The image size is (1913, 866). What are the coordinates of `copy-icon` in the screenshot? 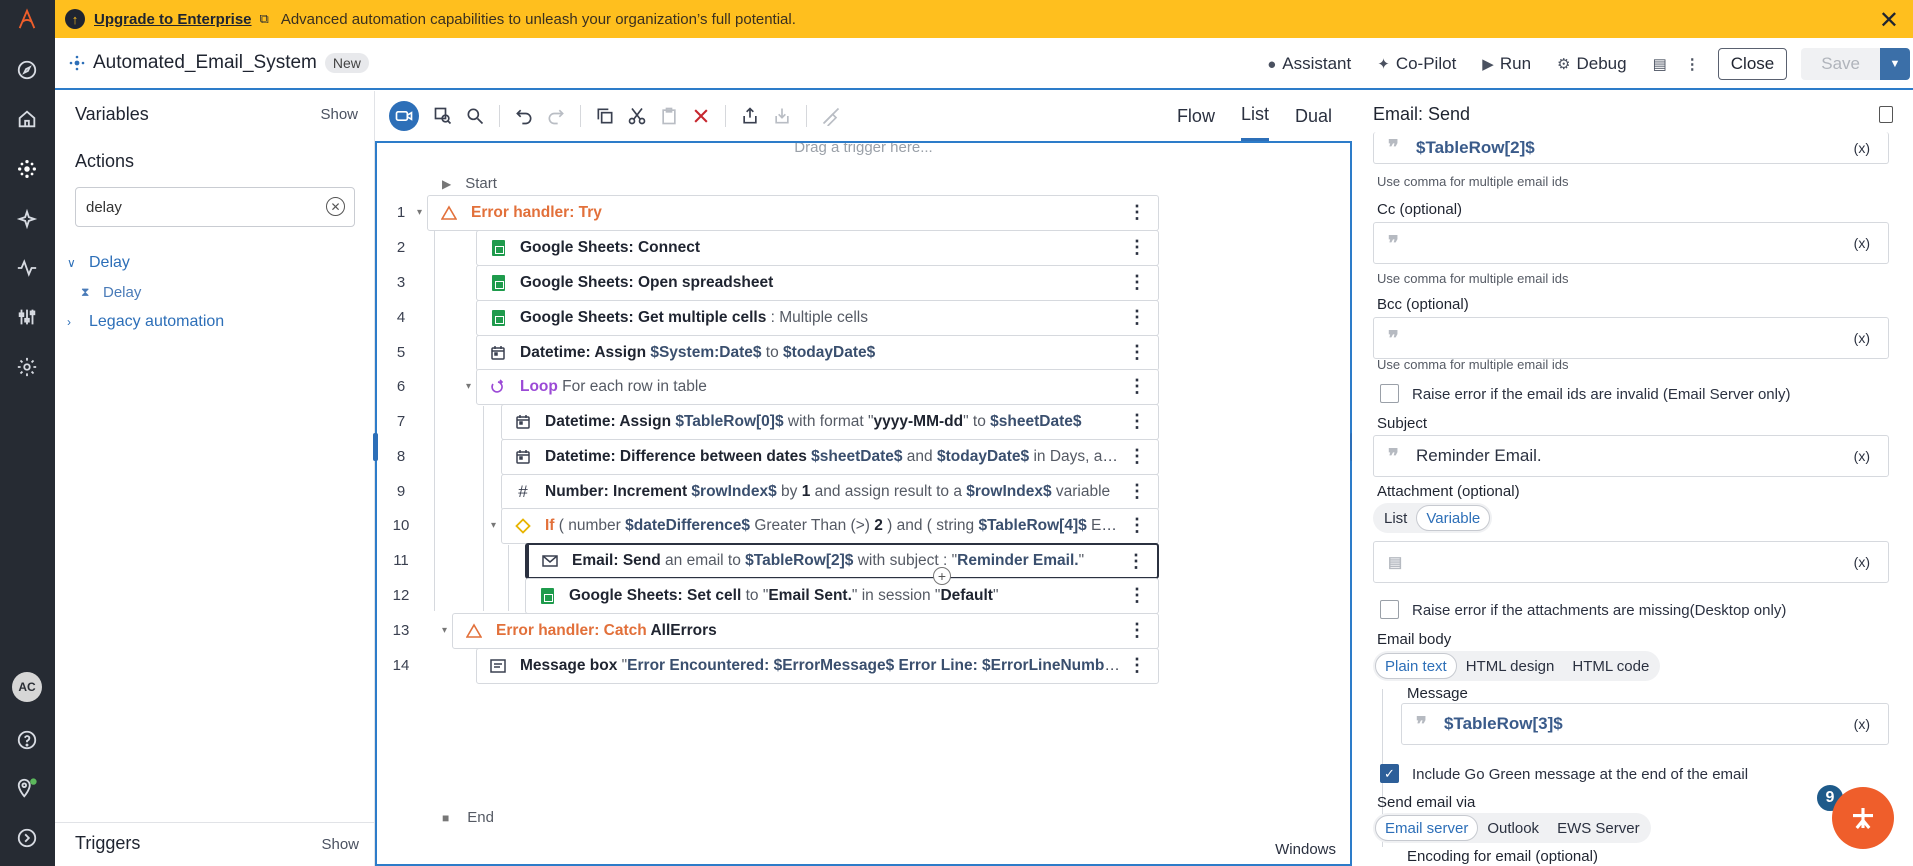 It's located at (605, 116).